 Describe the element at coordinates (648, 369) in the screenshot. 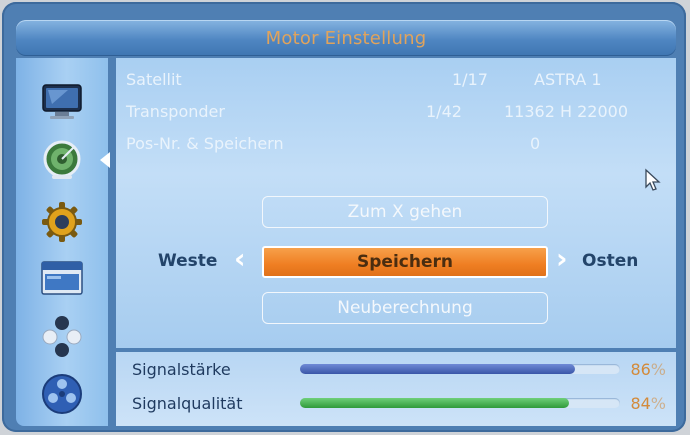

I see `signal-strength-value: 86%` at that location.